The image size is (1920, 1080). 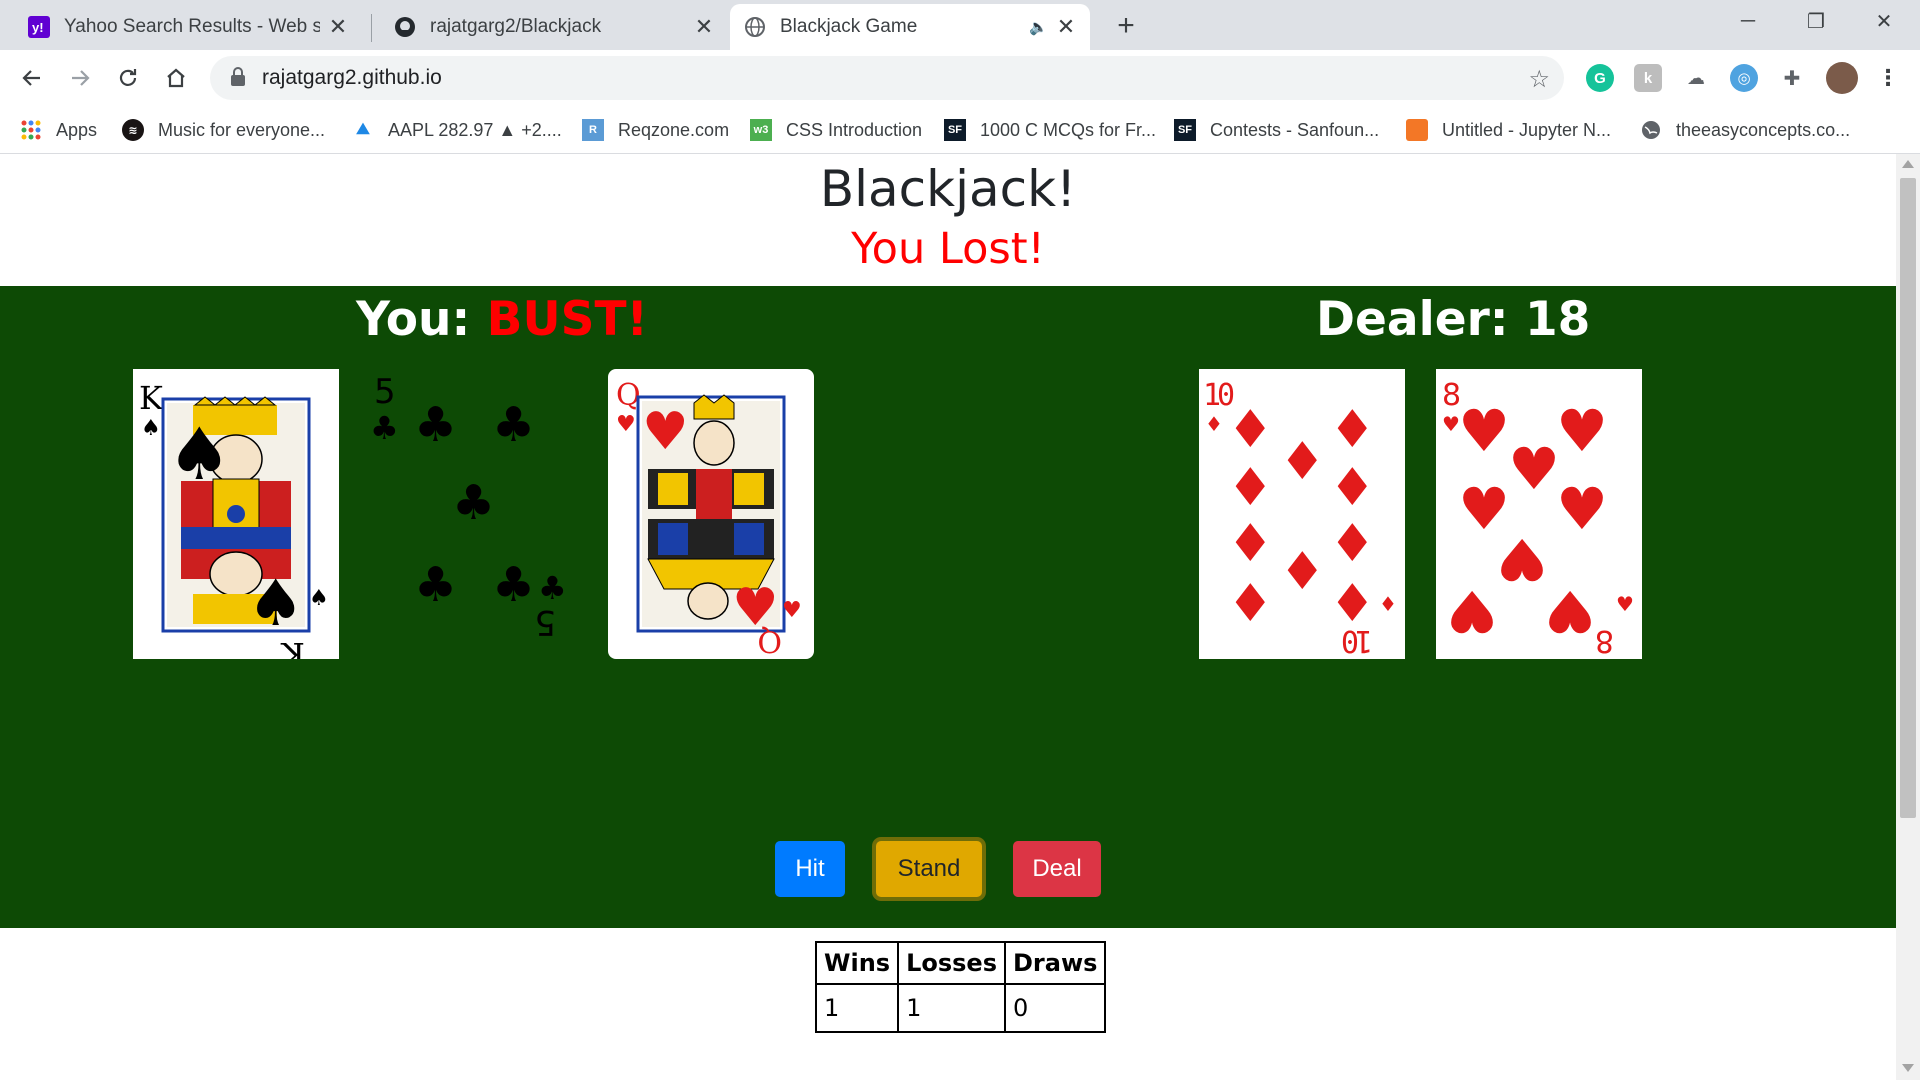 I want to click on player-card-queen-hearts: Q ♥ ♥ ♥ ♥ Q, so click(x=711, y=514).